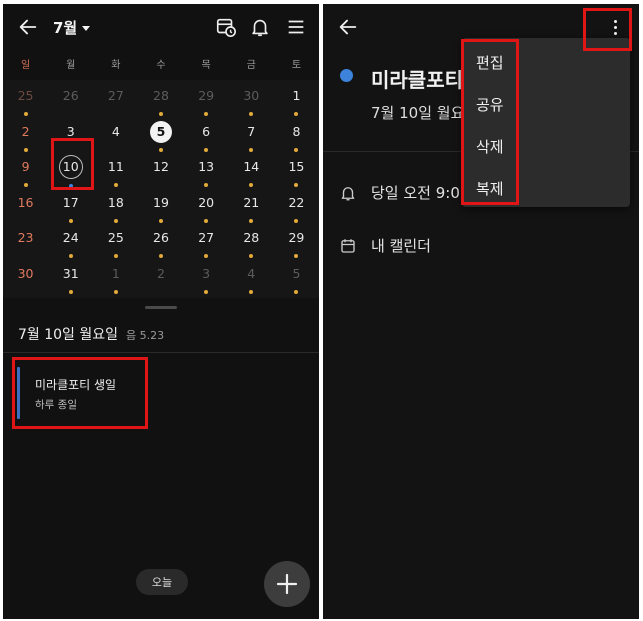 This screenshot has height=621, width=643. What do you see at coordinates (116, 212) in the screenshot?
I see `calendar-day: 18` at bounding box center [116, 212].